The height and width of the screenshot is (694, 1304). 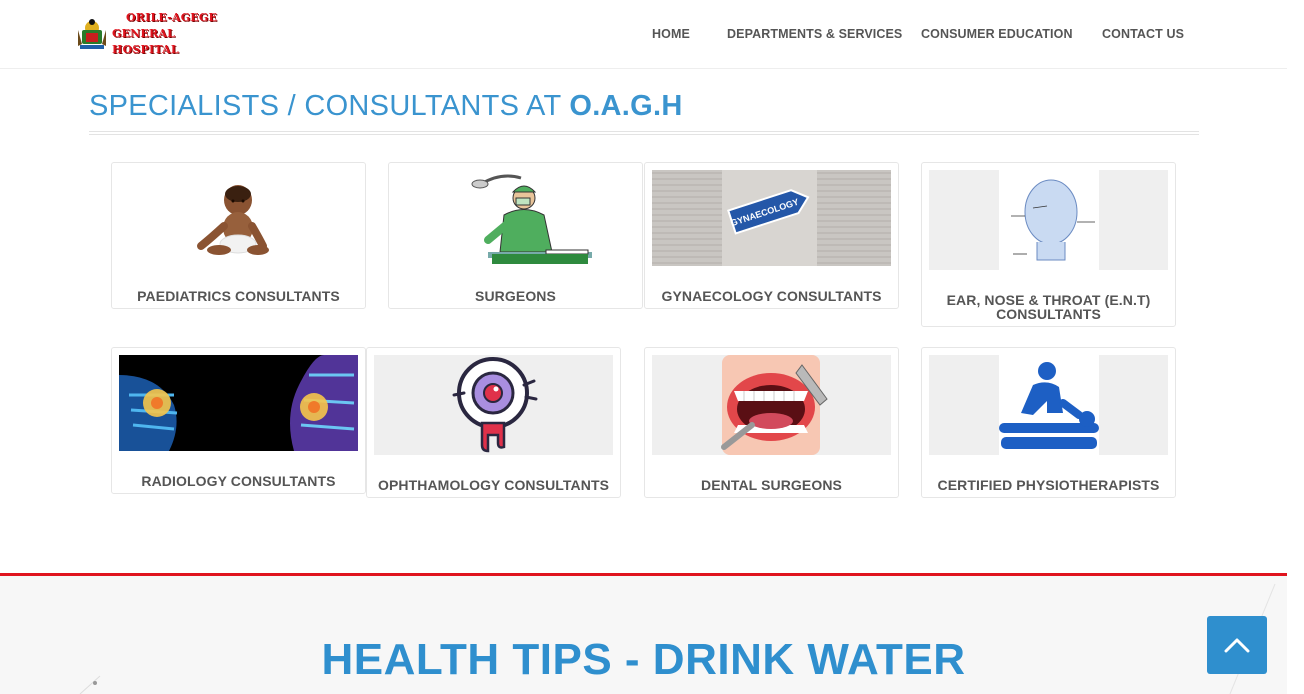 What do you see at coordinates (626, 106) in the screenshot?
I see `section-title-bold: O.A.G.H` at bounding box center [626, 106].